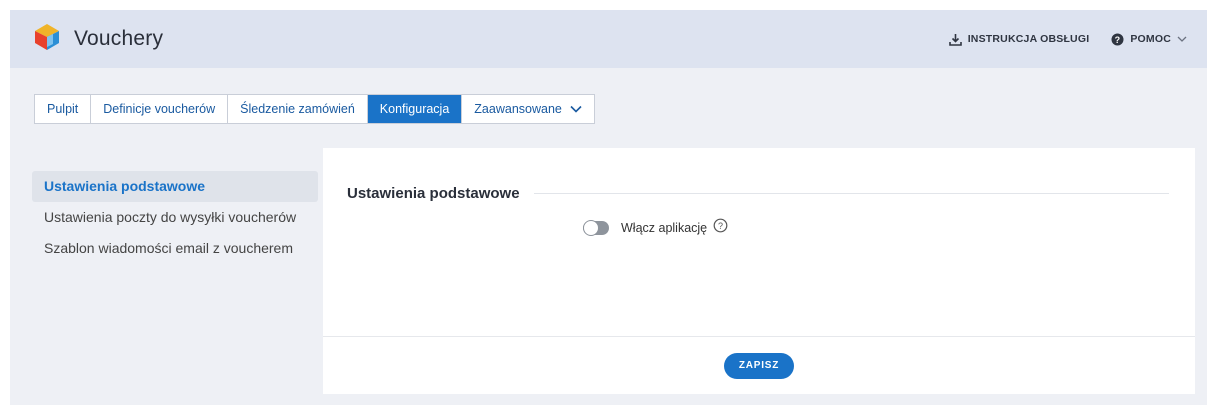 This screenshot has width=1207, height=405. I want to click on divider, so click(851, 193).